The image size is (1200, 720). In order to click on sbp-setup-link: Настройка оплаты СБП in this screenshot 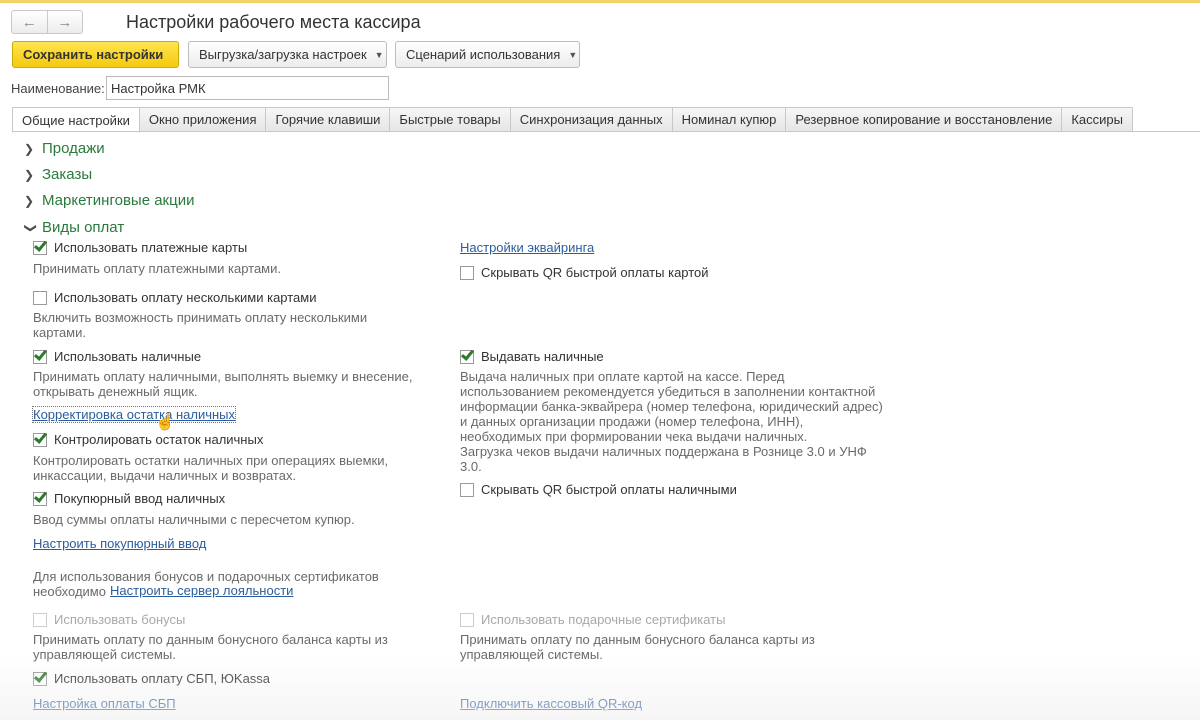, I will do `click(104, 703)`.